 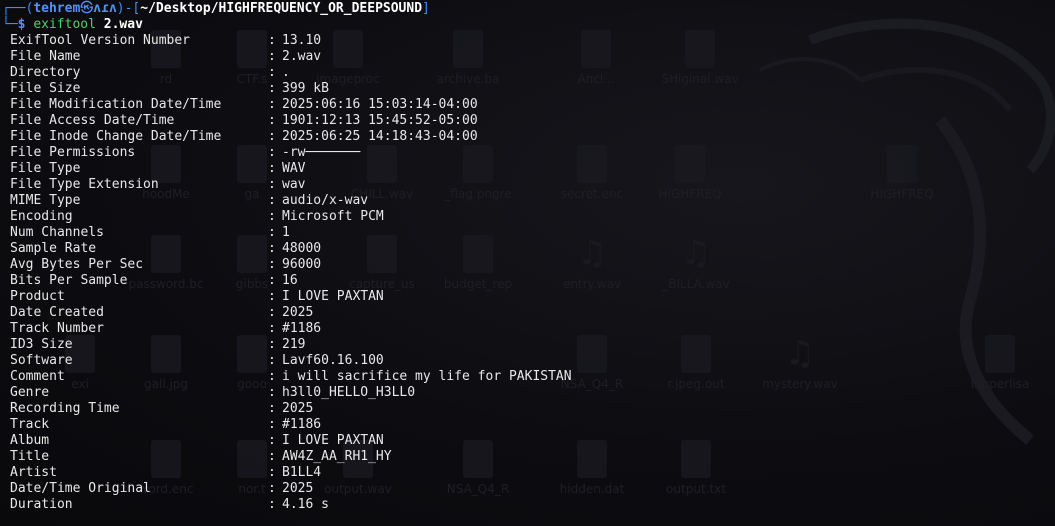 What do you see at coordinates (532, 313) in the screenshot?
I see `metadata-row: Date Created:2025` at bounding box center [532, 313].